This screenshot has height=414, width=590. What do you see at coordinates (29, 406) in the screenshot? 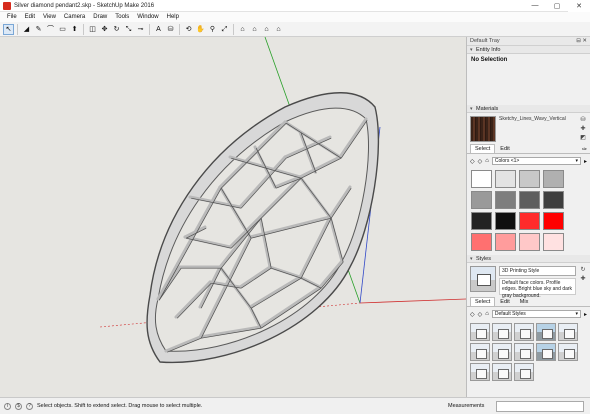
I see `help-icon: ?` at bounding box center [29, 406].